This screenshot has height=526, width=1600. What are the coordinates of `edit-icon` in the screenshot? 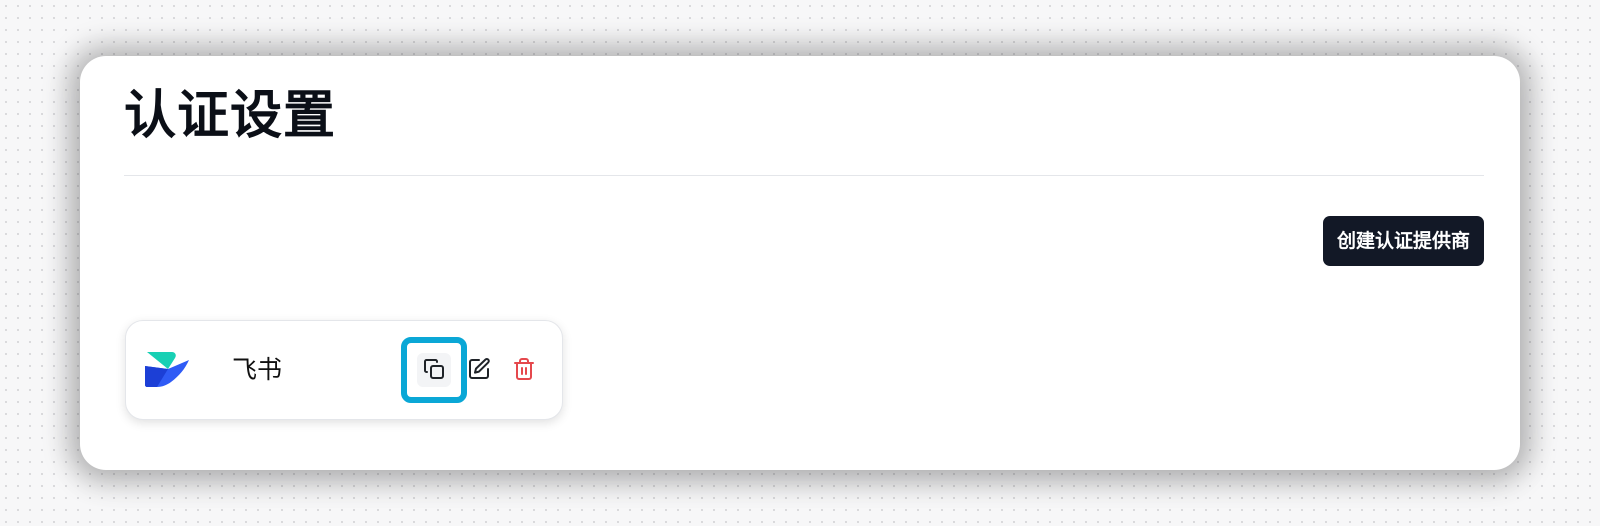 It's located at (479, 370).